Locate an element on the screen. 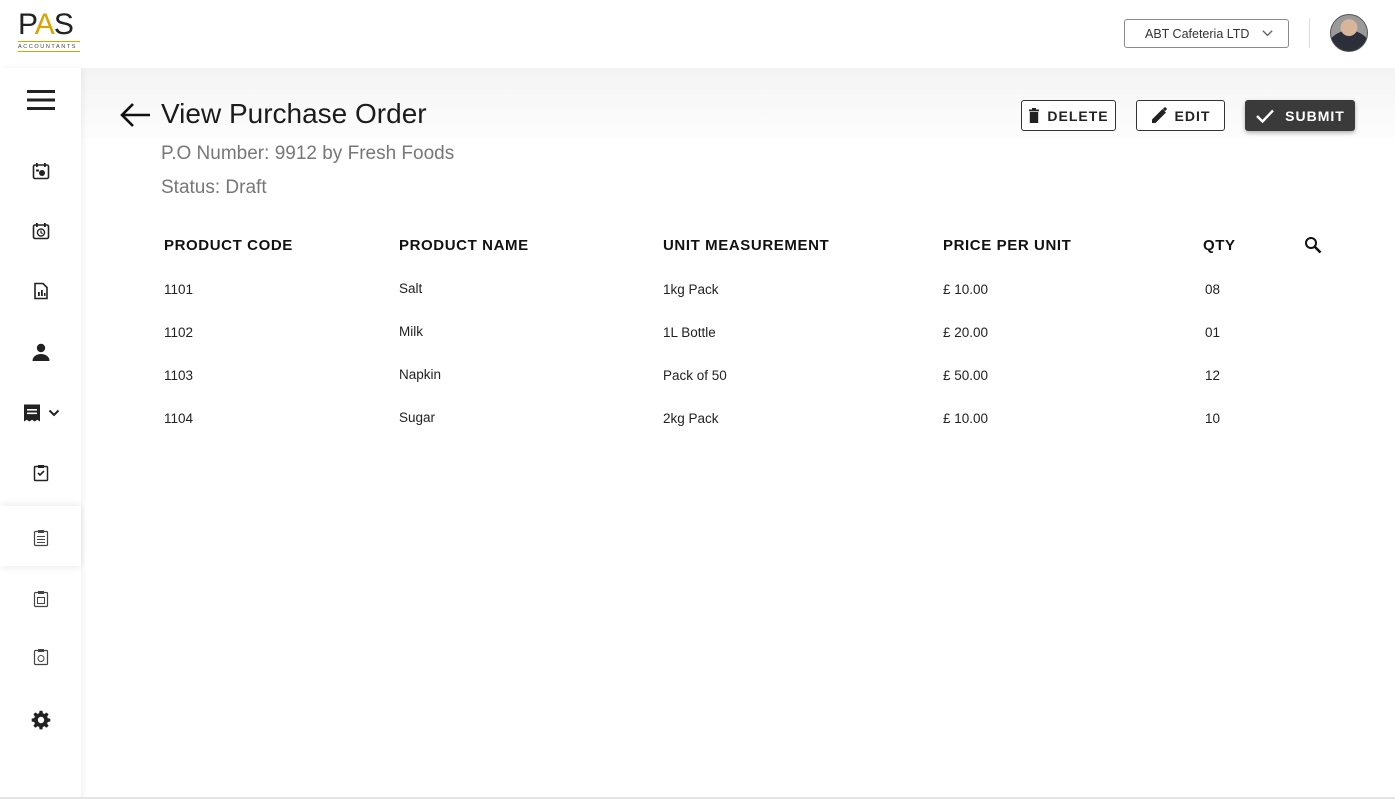  cell-product-name: Salt is located at coordinates (411, 288).